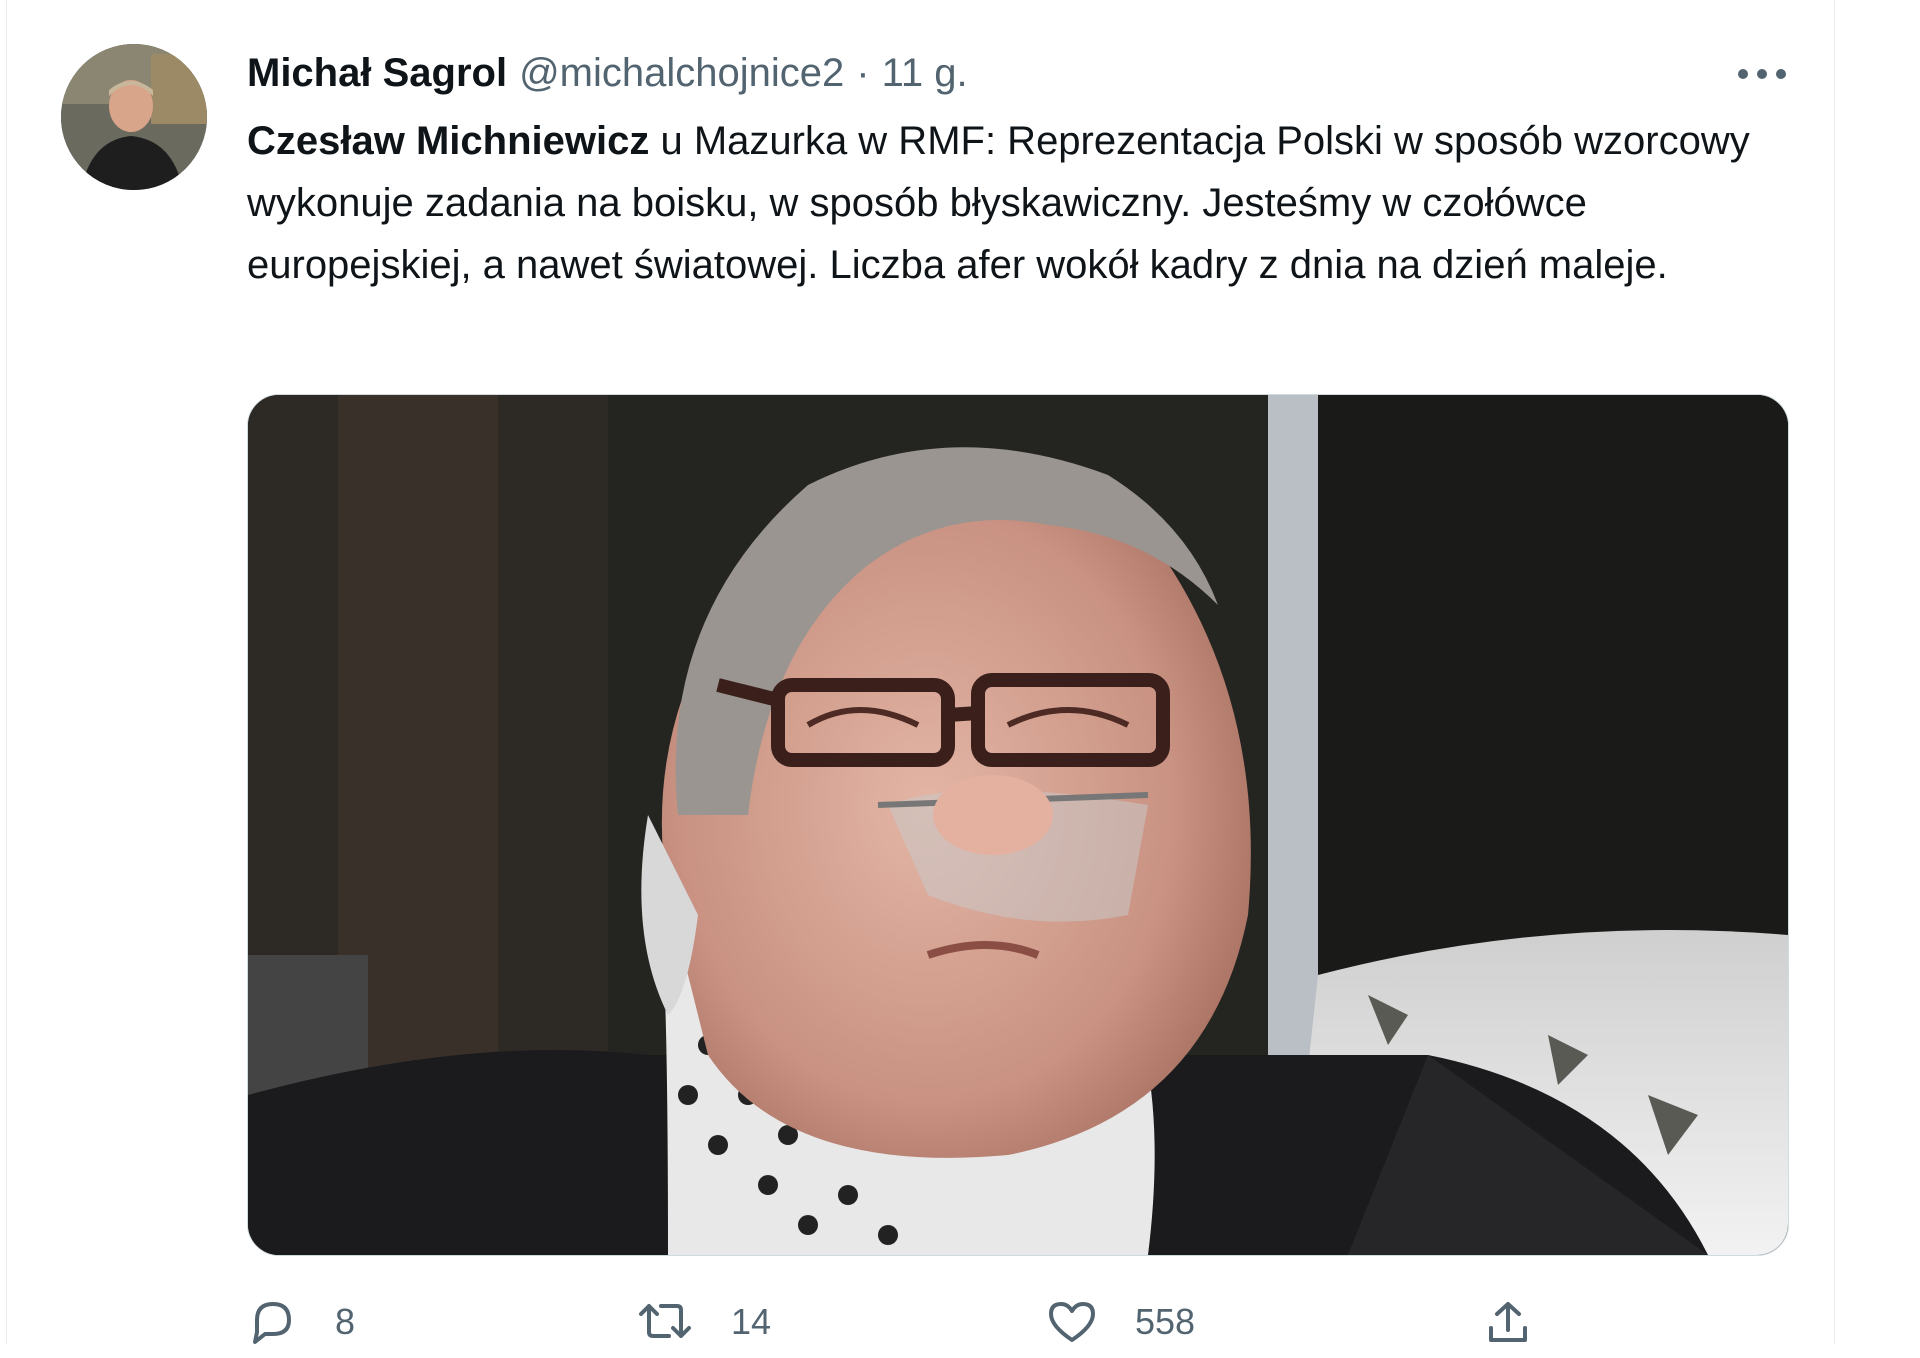  I want to click on more-horizontal-icon, so click(1762, 74).